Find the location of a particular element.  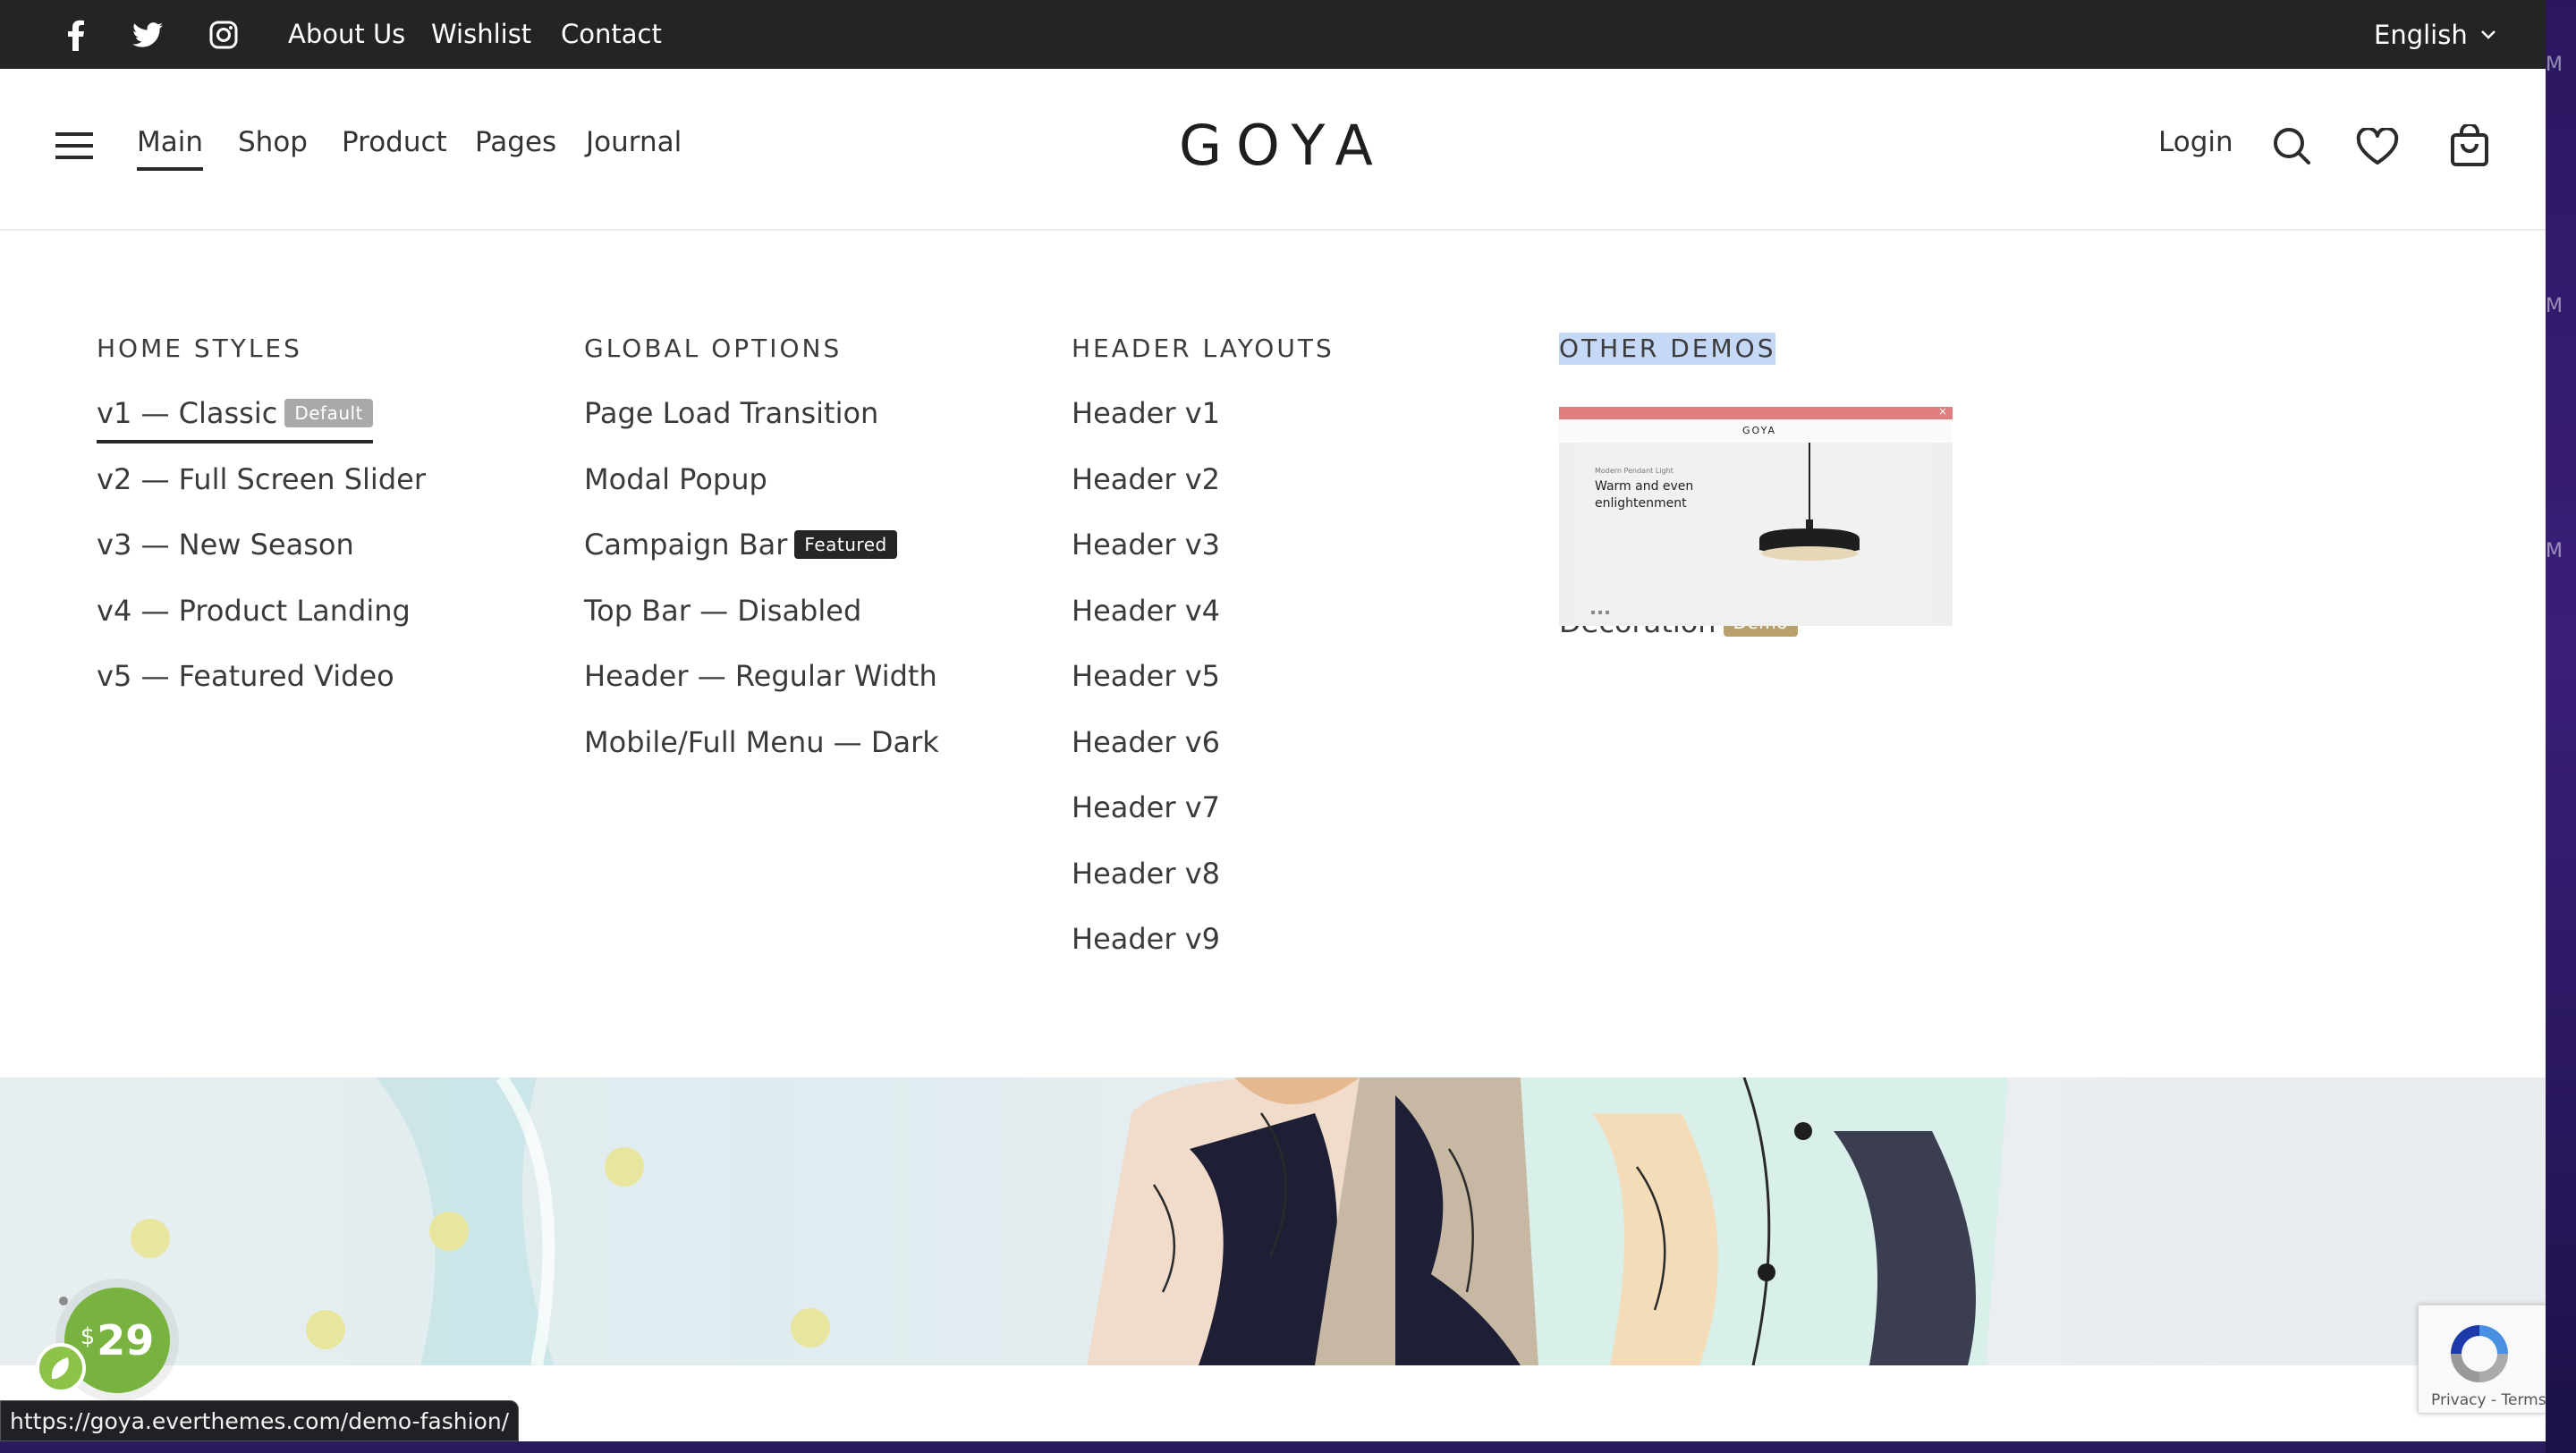

price-currency: $ is located at coordinates (88, 1336).